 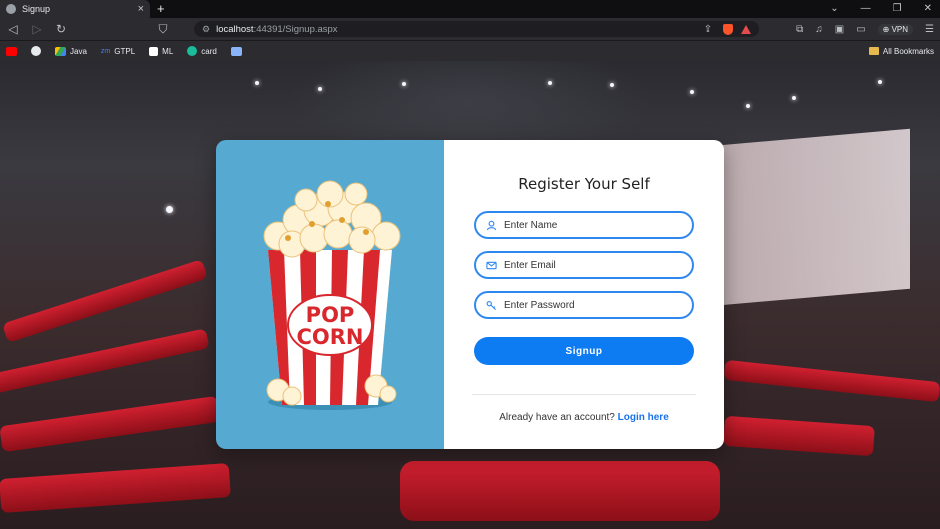 What do you see at coordinates (36, 9) in the screenshot?
I see `tab-title: Signup` at bounding box center [36, 9].